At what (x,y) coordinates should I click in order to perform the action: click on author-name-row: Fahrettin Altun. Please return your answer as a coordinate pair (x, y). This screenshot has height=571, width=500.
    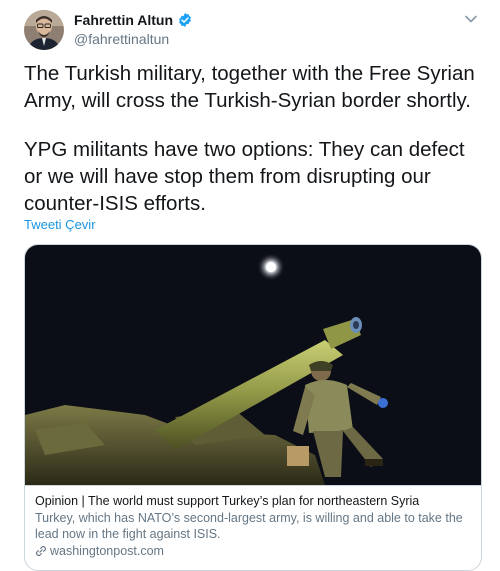
    Looking at the image, I should click on (133, 20).